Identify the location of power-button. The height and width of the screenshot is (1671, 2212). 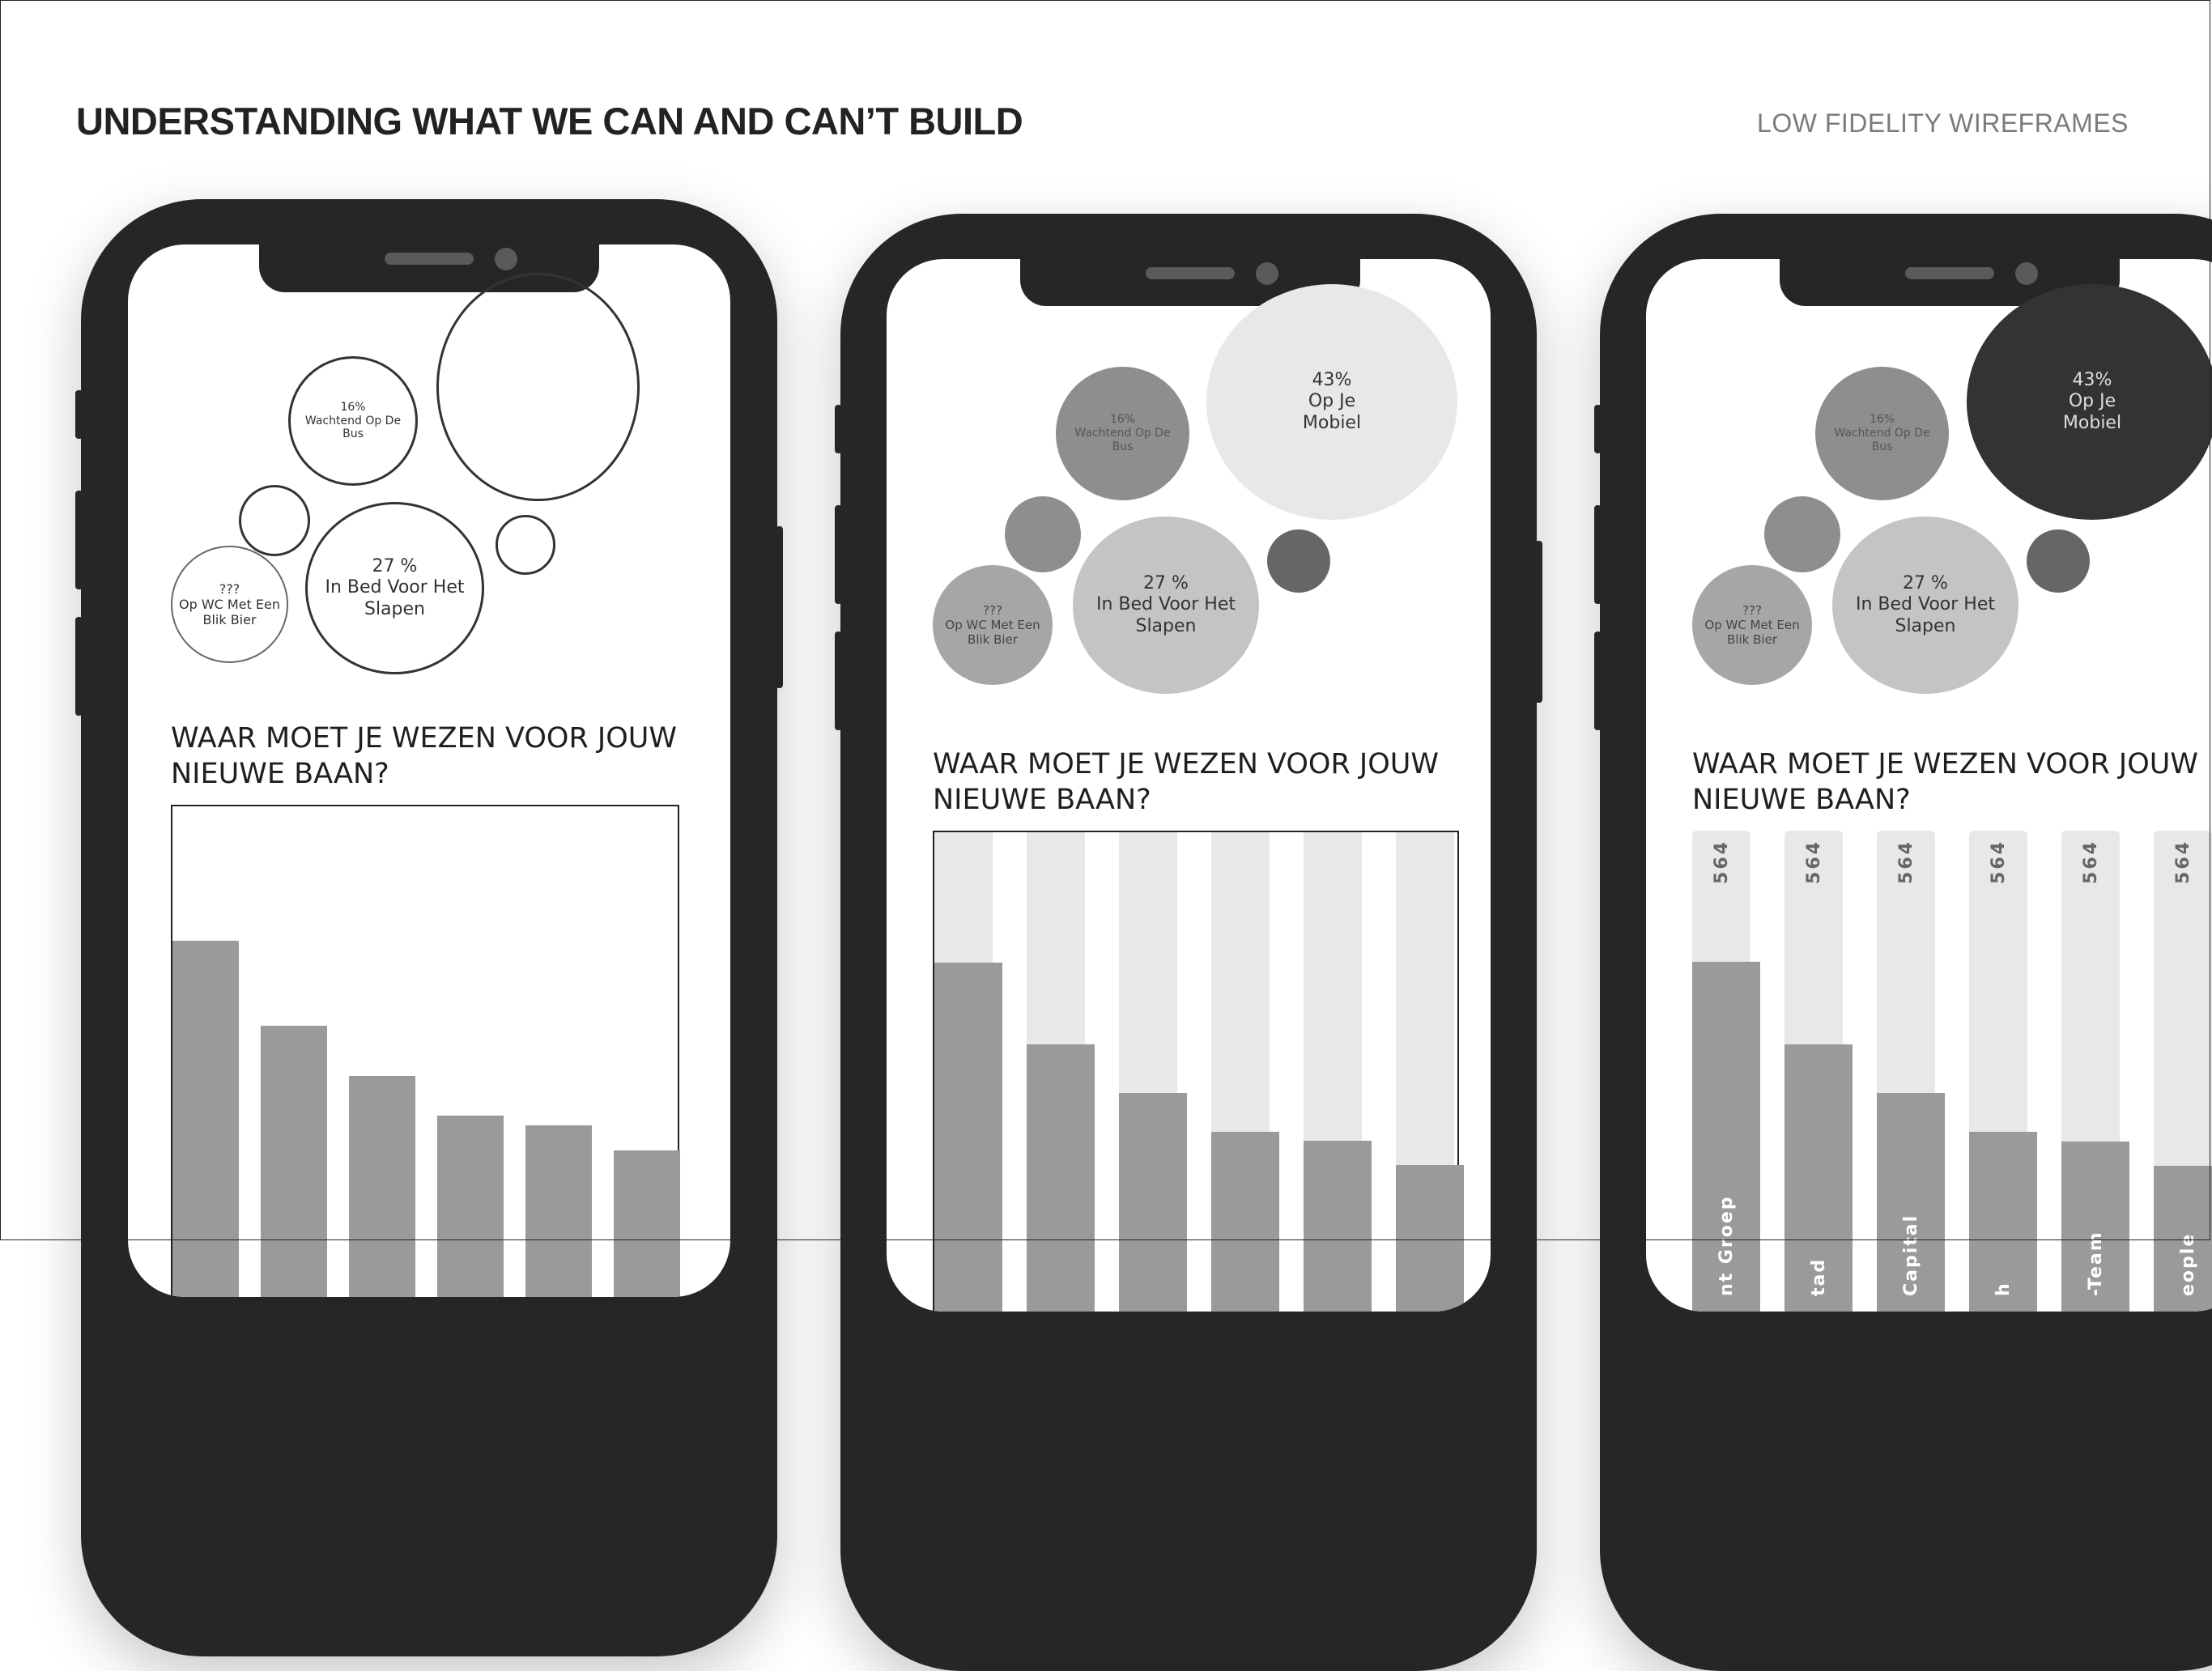
(779, 607).